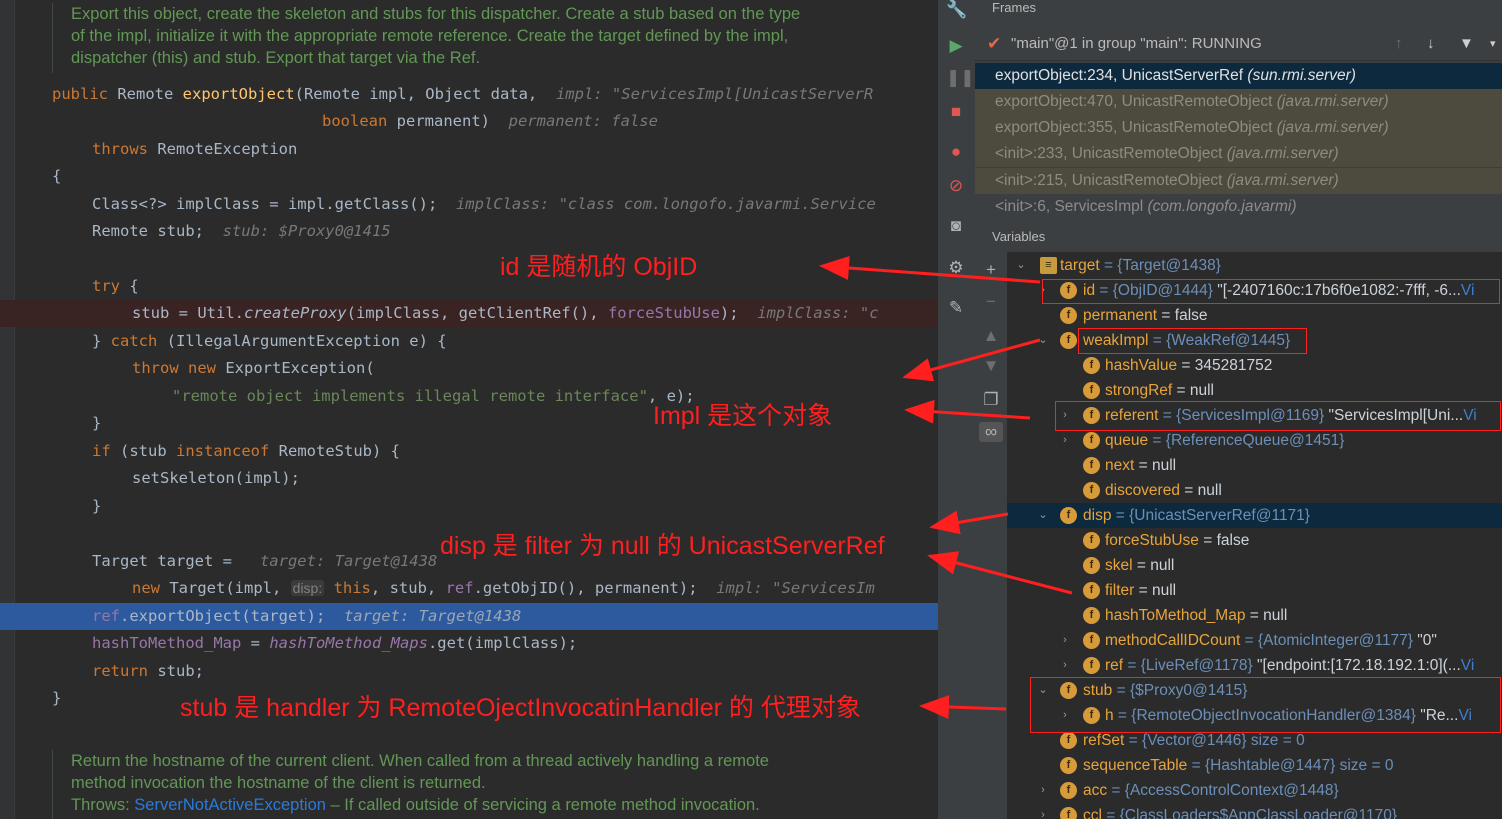  What do you see at coordinates (1000, 573) in the screenshot?
I see `arrow-filter` at bounding box center [1000, 573].